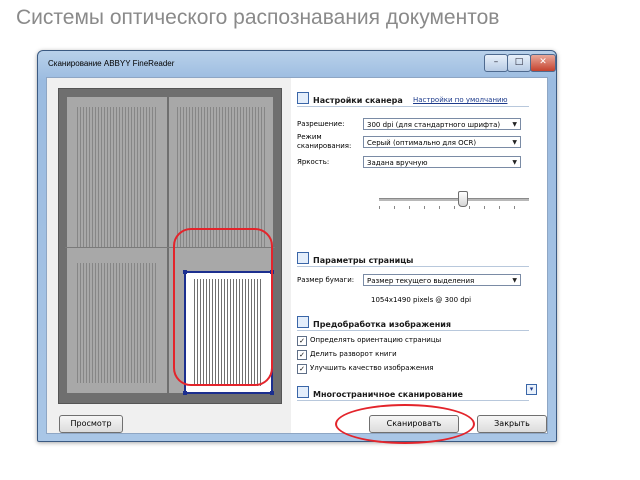 This screenshot has height=480, width=640. What do you see at coordinates (543, 63) in the screenshot?
I see `close-window-button: ✕` at bounding box center [543, 63].